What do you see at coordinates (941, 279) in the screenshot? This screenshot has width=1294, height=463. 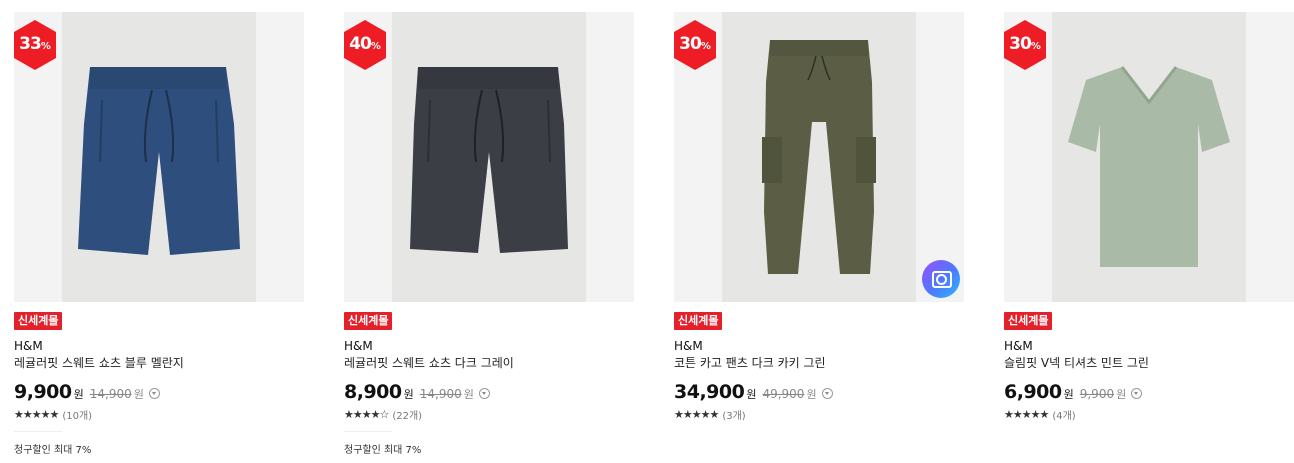 I see `photo-review-icon` at bounding box center [941, 279].